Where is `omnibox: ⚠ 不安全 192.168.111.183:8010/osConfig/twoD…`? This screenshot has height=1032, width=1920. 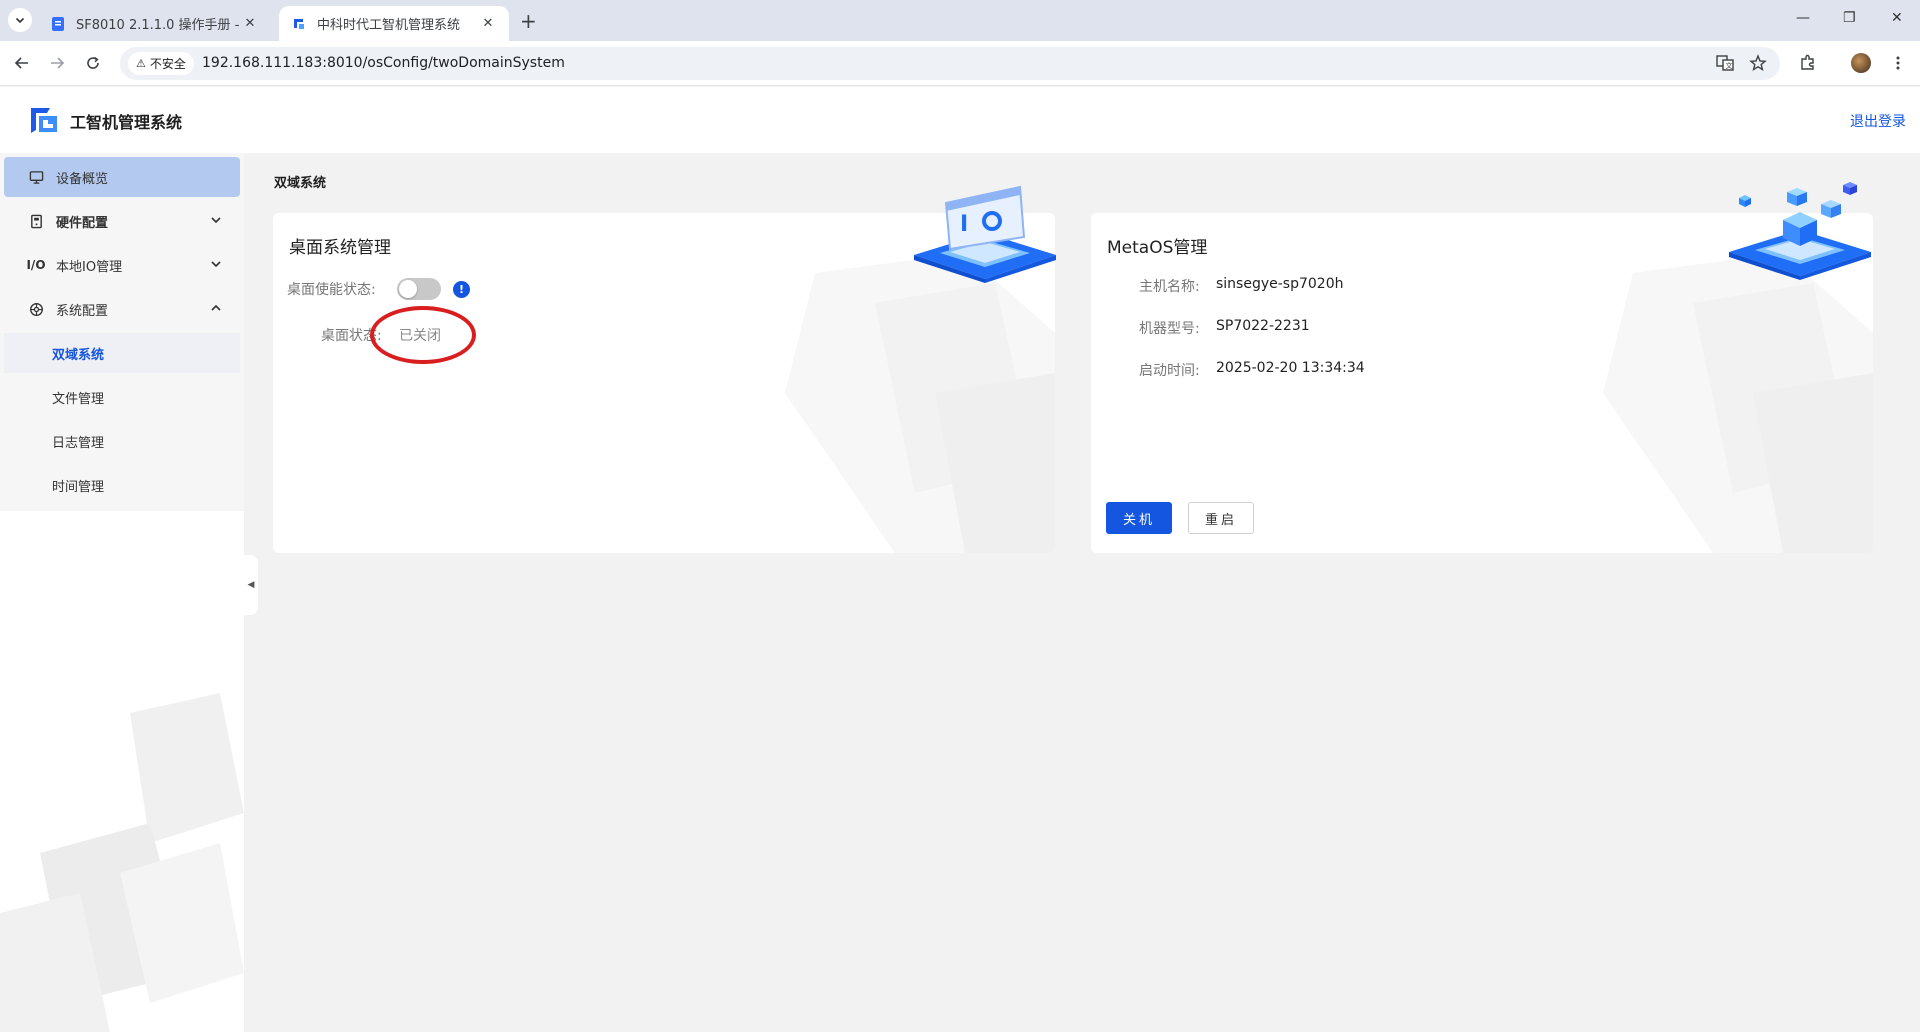 omnibox: ⚠ 不安全 192.168.111.183:8010/osConfig/twoD… is located at coordinates (950, 63).